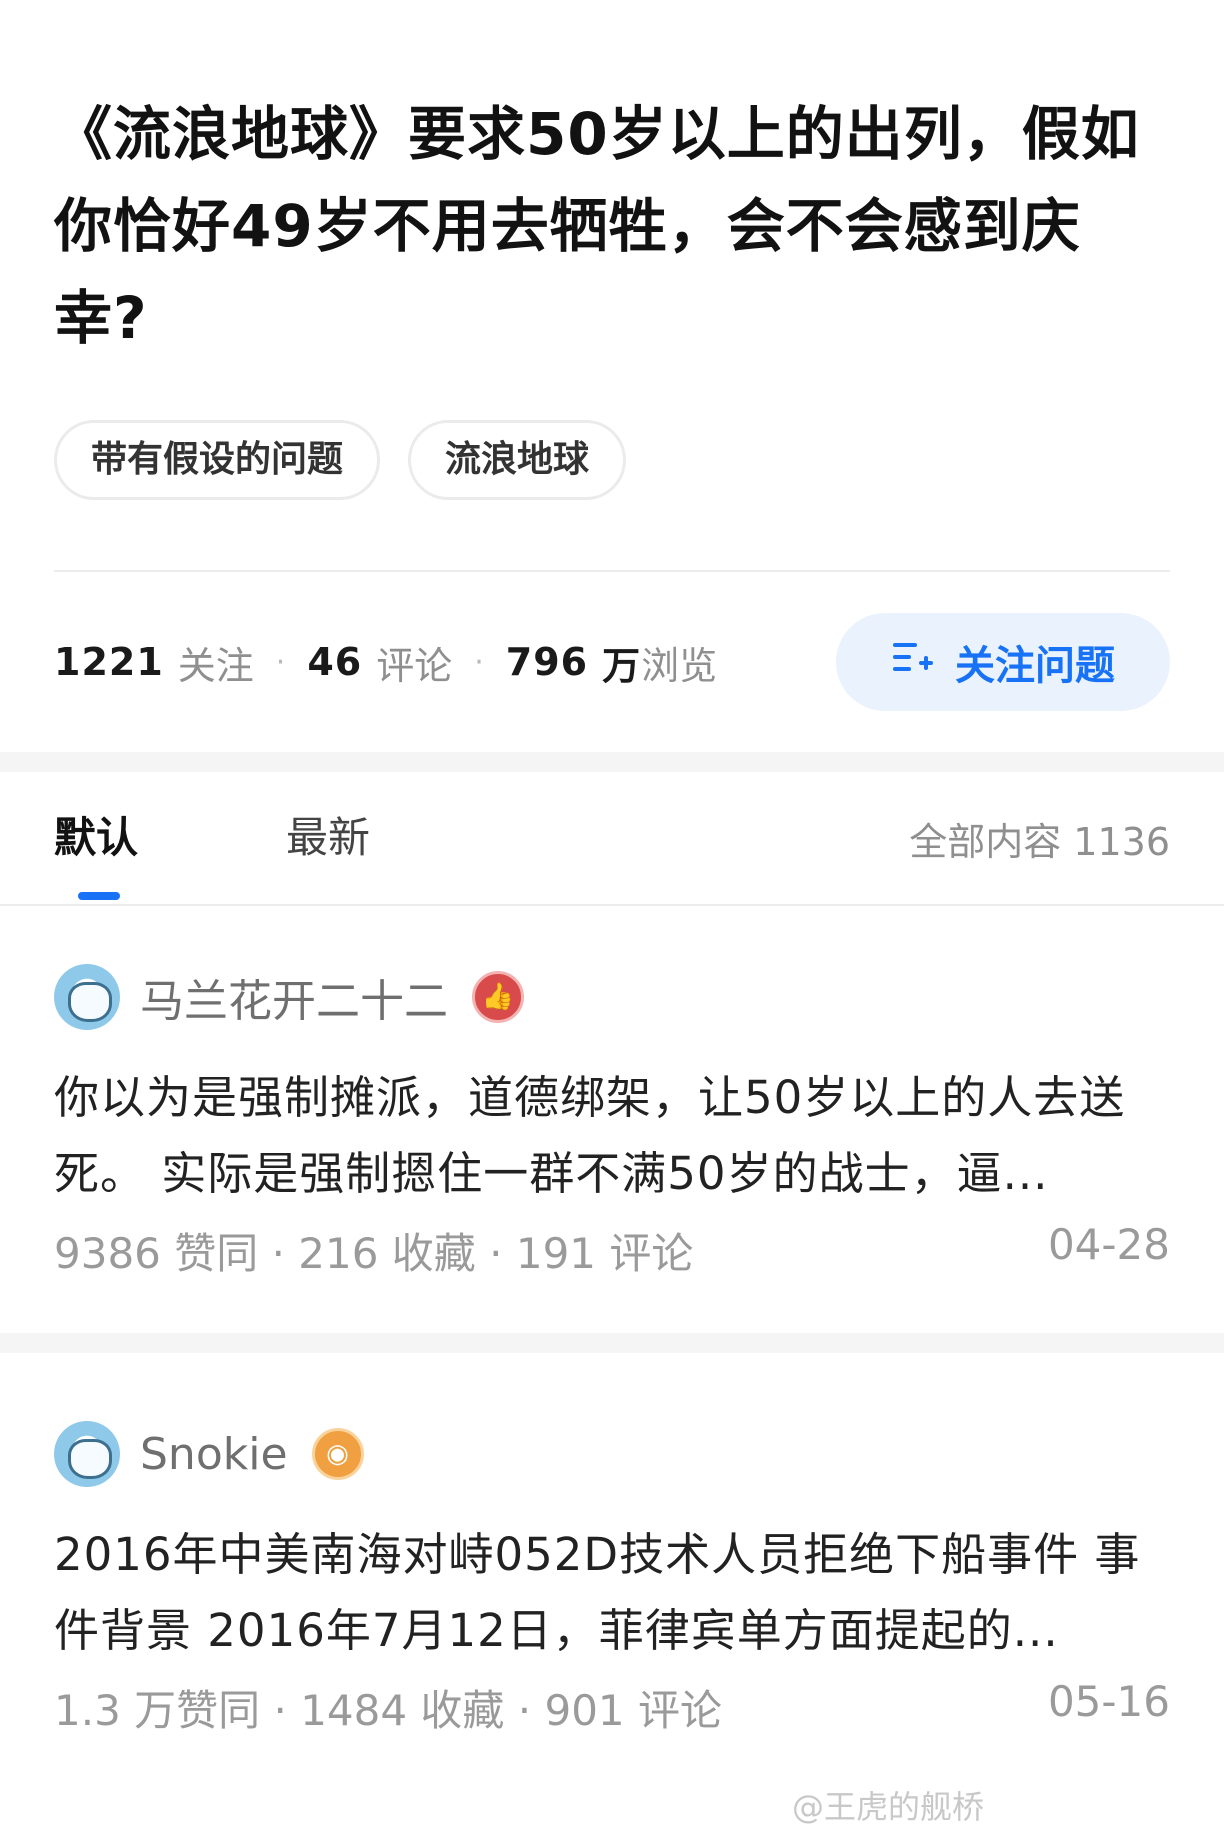  I want to click on question-title: 《流浪地球》要求50岁以上的出列，假如你恰好49岁不用去牺牲，会不会感到庆幸?, so click(597, 226).